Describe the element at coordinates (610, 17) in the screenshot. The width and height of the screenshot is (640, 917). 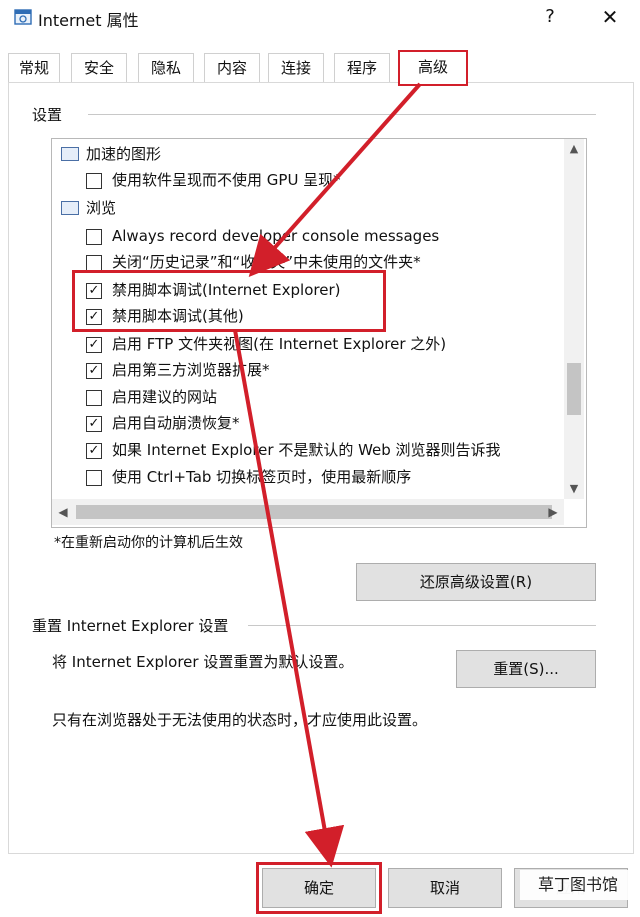
I see `close-button: ✕` at that location.